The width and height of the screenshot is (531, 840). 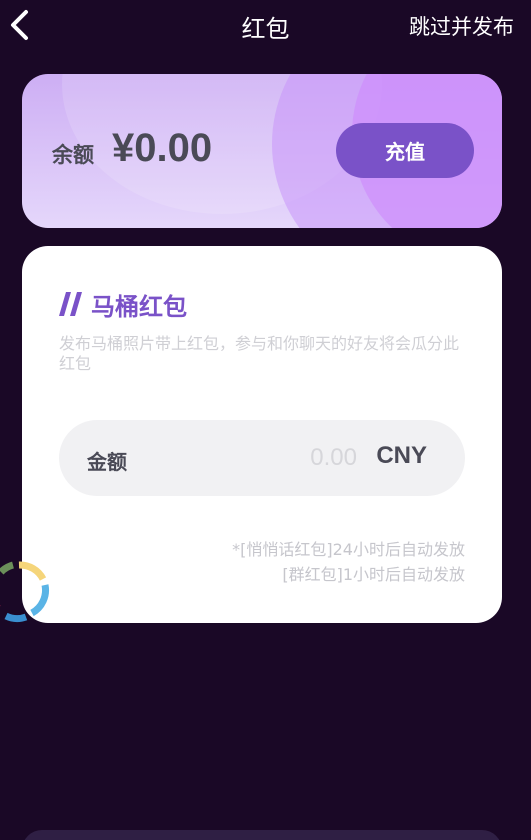 I want to click on double-slash-icon, so click(x=71, y=304).